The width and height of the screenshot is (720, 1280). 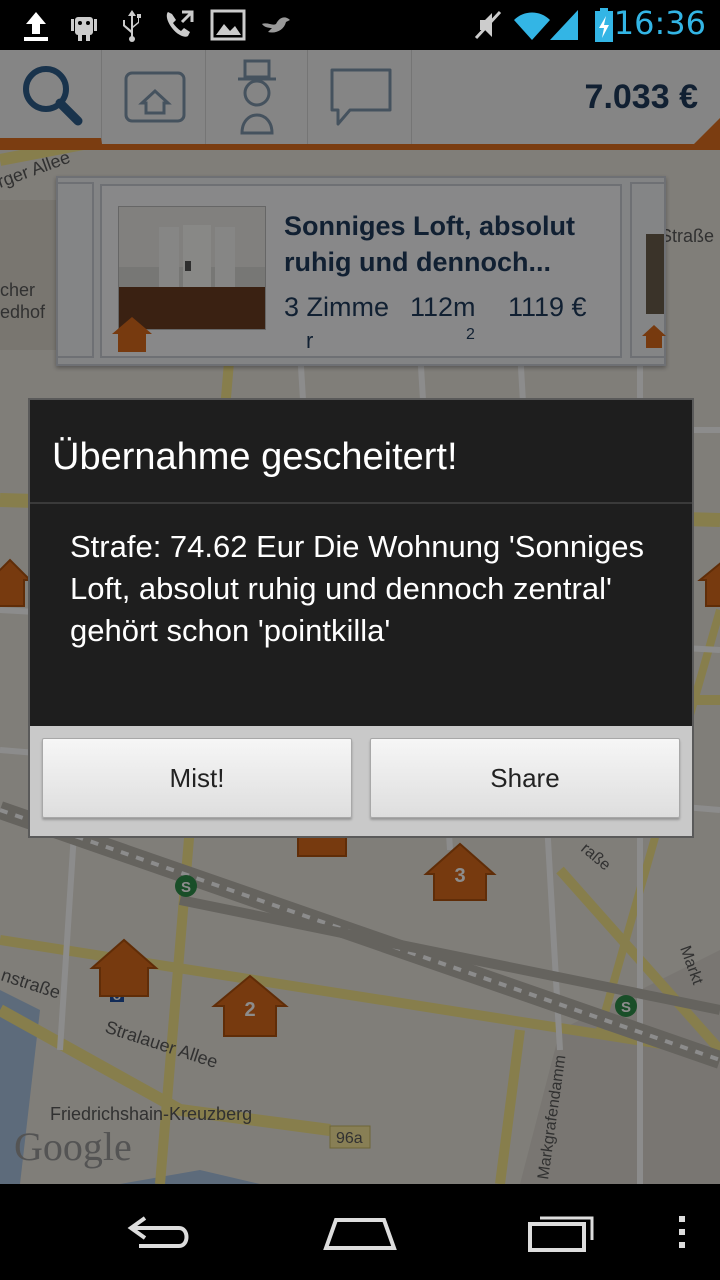 I want to click on share-button: Share, so click(x=525, y=778).